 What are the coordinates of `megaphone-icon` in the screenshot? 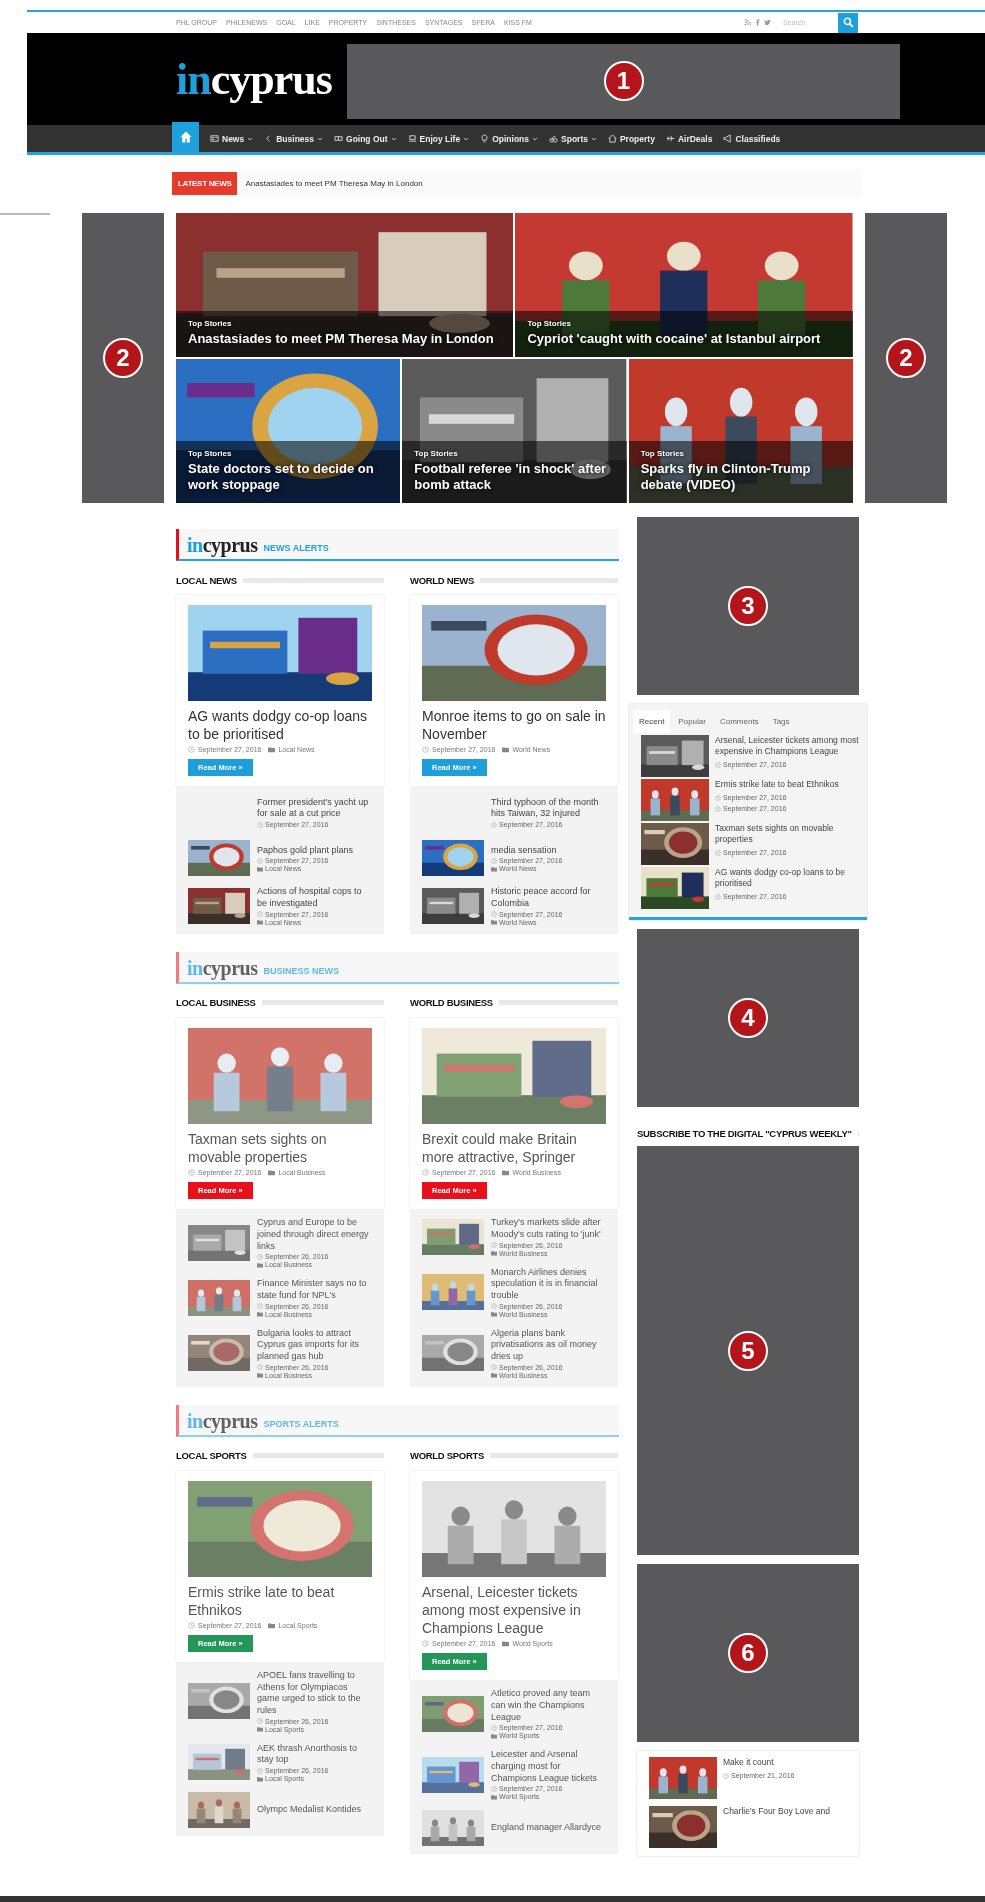 It's located at (728, 138).